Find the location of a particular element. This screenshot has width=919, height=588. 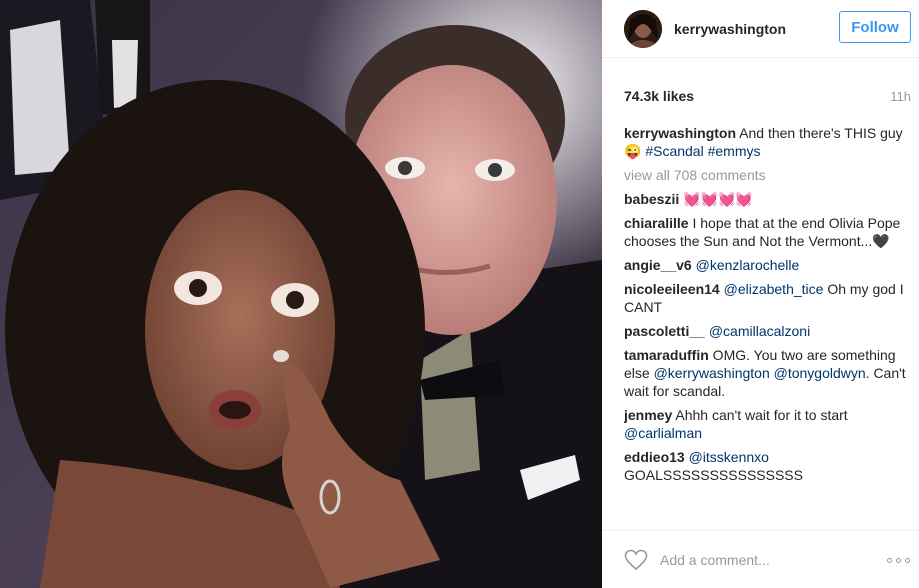

comment-item: pascoletti__ @camillacalzoni is located at coordinates (767, 331).